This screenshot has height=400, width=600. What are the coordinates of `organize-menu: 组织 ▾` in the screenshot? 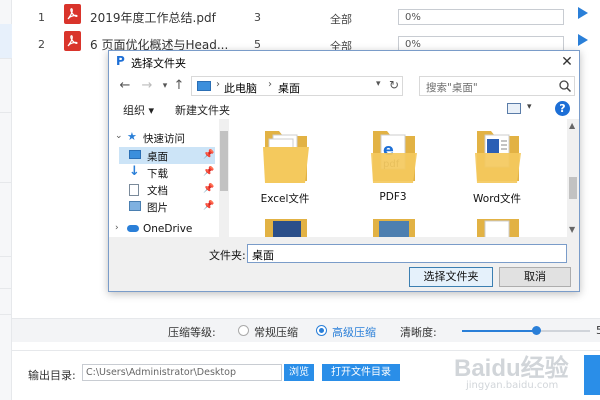 It's located at (138, 110).